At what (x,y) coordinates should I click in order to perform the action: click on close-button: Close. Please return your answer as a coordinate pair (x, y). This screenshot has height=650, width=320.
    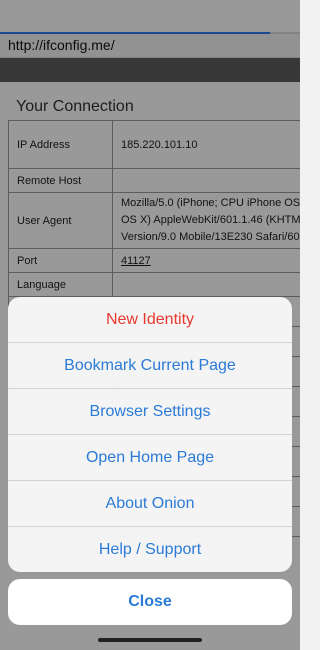
    Looking at the image, I should click on (150, 602).